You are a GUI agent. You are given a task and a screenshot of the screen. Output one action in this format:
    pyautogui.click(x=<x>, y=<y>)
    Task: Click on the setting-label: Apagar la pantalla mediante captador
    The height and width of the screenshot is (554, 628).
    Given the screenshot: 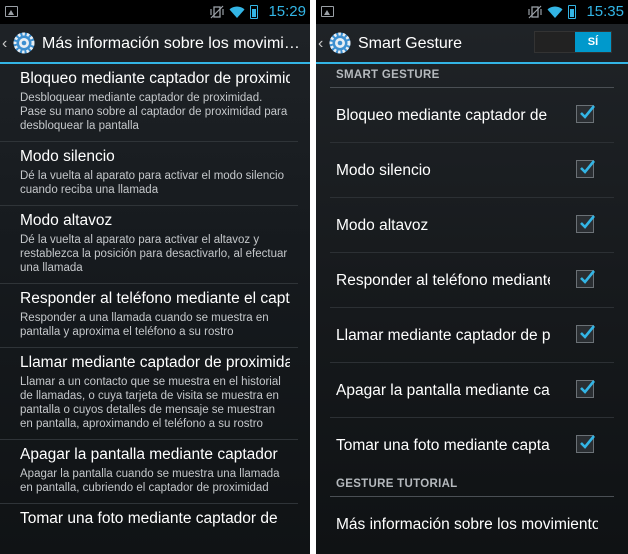 What is the action you would take?
    pyautogui.click(x=443, y=390)
    